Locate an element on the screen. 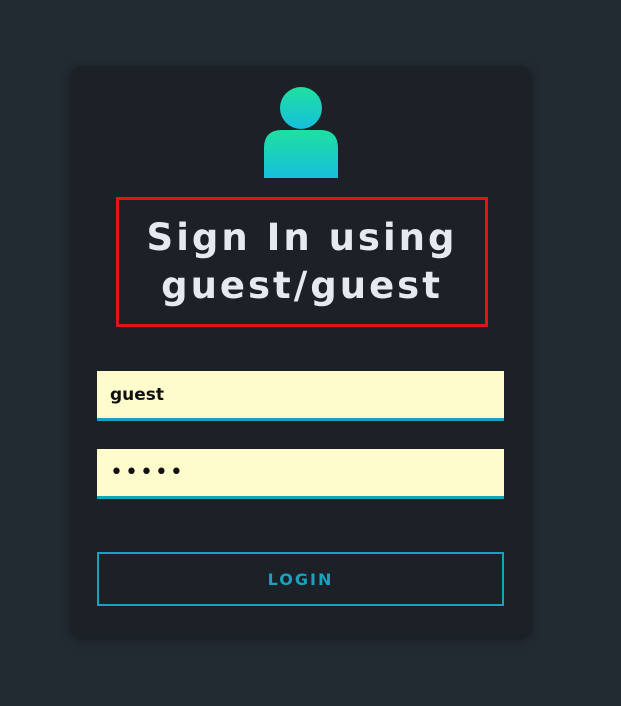  title-line-2: guest/guest is located at coordinates (302, 285).